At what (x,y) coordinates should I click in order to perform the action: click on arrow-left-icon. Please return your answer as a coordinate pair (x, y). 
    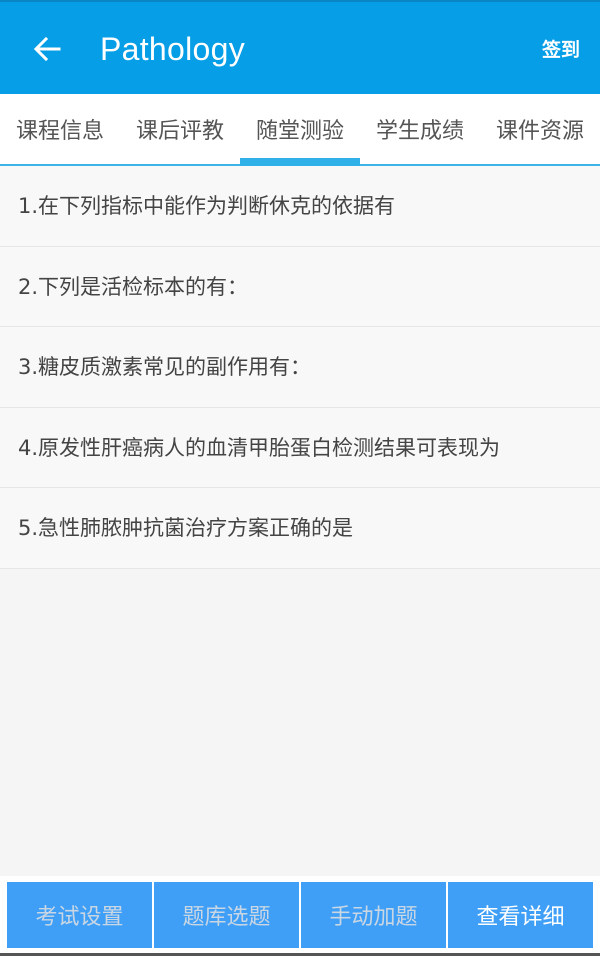
    Looking at the image, I should click on (47, 49).